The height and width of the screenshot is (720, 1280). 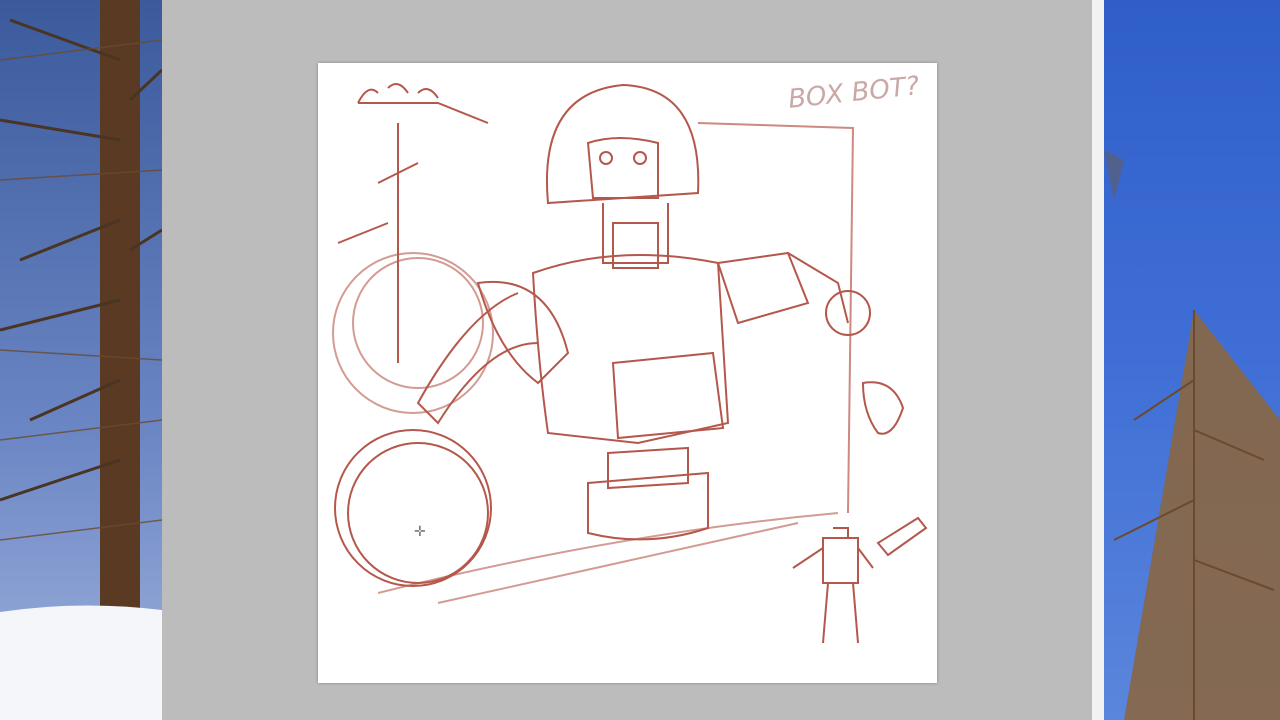 I want to click on desktop-background-left, so click(x=81, y=360).